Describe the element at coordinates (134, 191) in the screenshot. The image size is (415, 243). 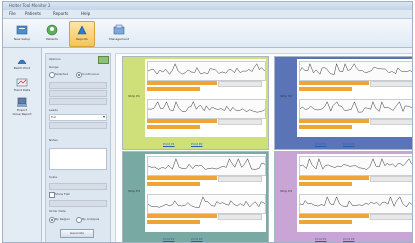
I see `ecg-panel-tag-label: Strip P3` at that location.